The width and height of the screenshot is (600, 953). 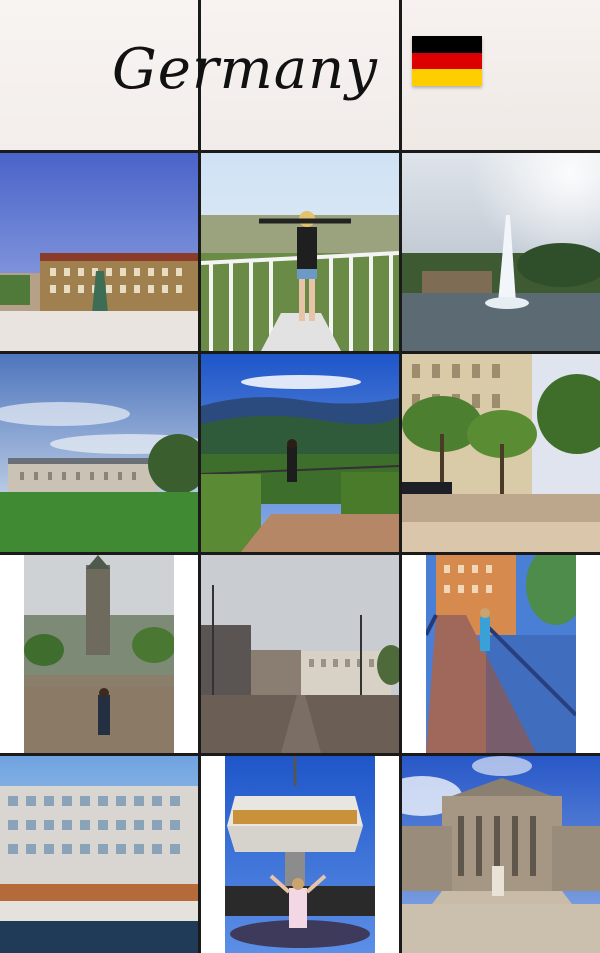 I want to click on city-hall-photo, so click(x=99, y=654).